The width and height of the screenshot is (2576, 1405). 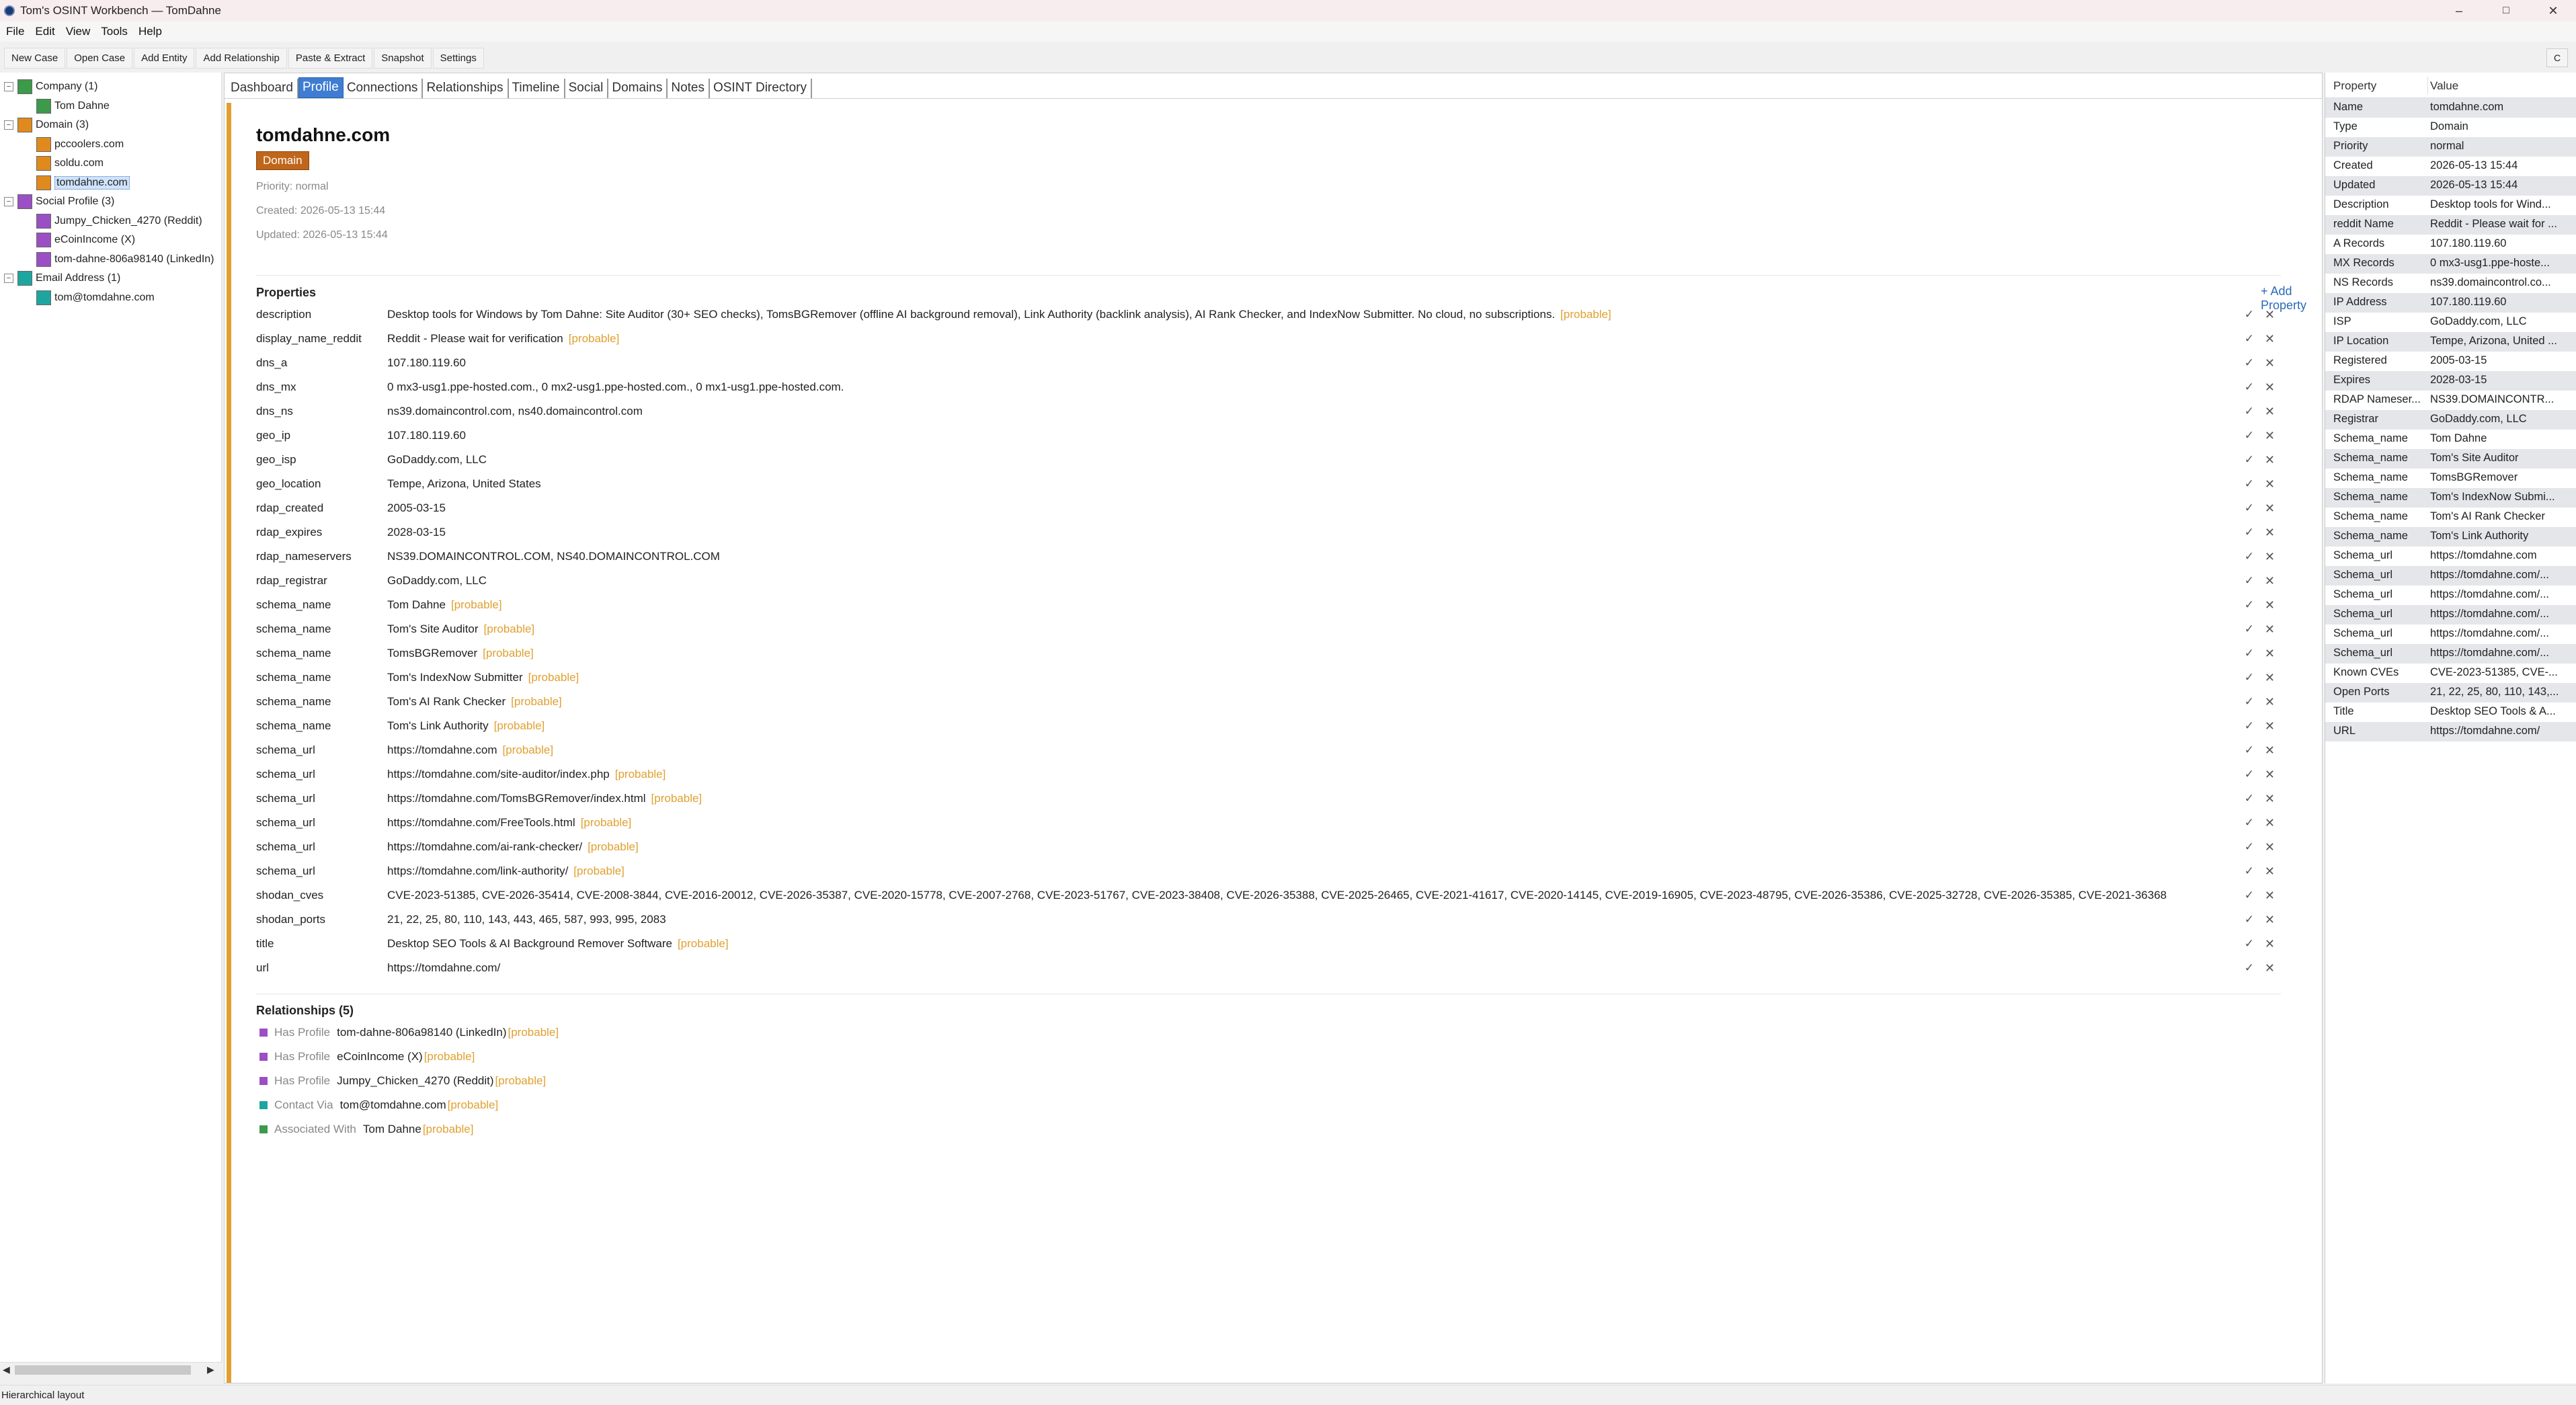 What do you see at coordinates (65, 201) in the screenshot?
I see `tree-group: Social Profile (3)` at bounding box center [65, 201].